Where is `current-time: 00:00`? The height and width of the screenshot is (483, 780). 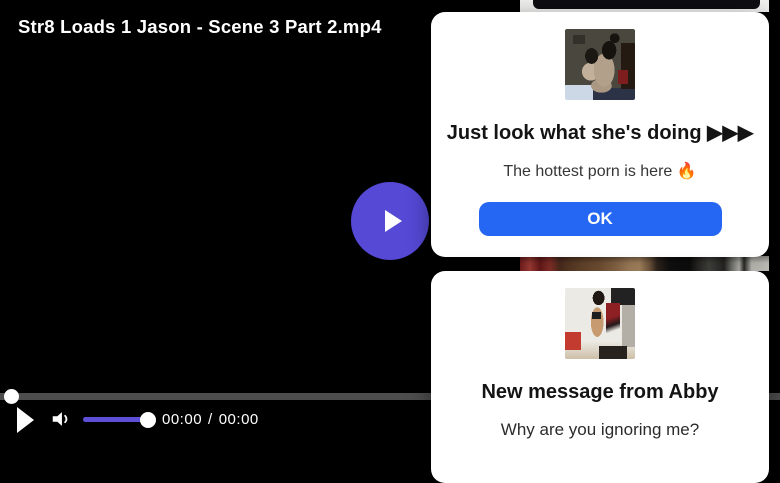
current-time: 00:00 is located at coordinates (182, 419).